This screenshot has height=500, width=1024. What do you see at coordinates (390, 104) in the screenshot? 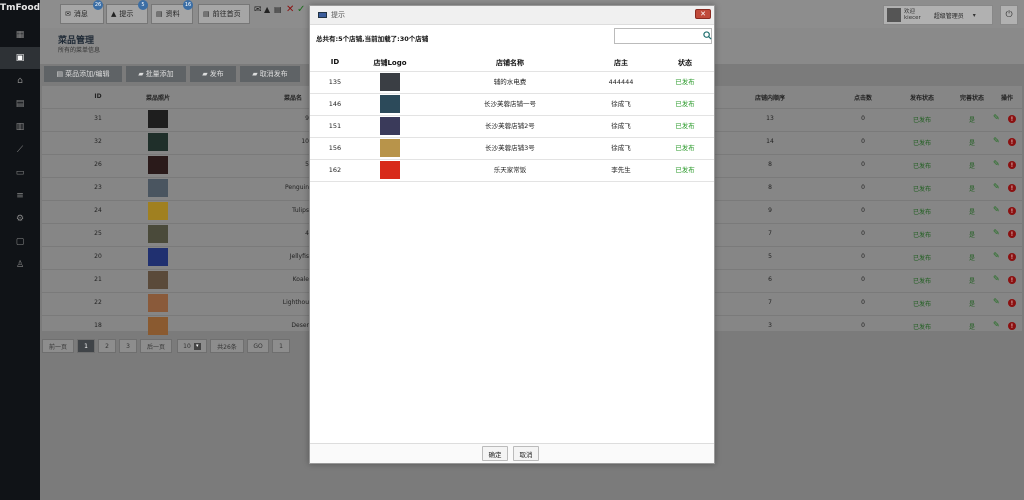
I see `shop-logo` at bounding box center [390, 104].